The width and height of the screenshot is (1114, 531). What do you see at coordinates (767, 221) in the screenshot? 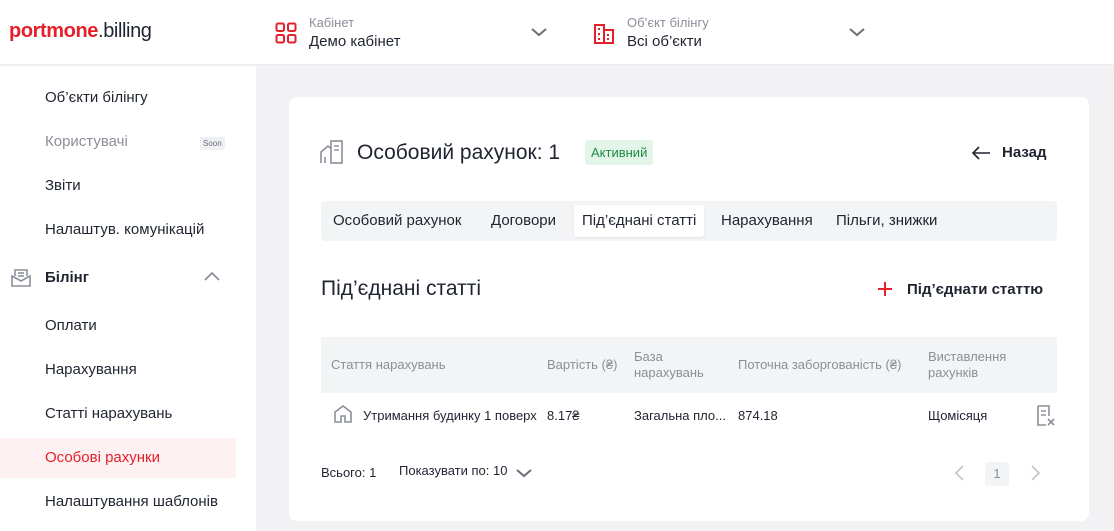
I see `tab-accruals: Нарахування` at bounding box center [767, 221].